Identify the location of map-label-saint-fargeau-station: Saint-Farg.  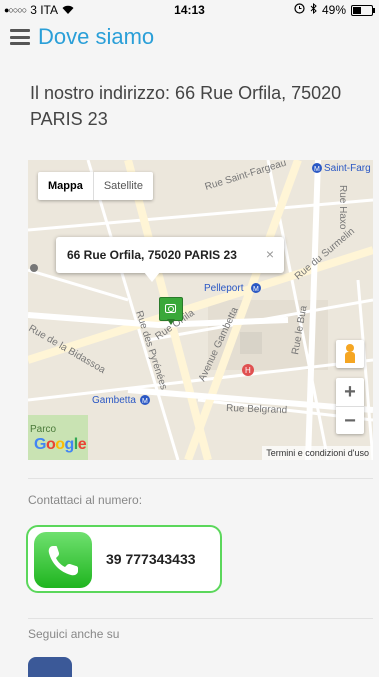
(347, 168).